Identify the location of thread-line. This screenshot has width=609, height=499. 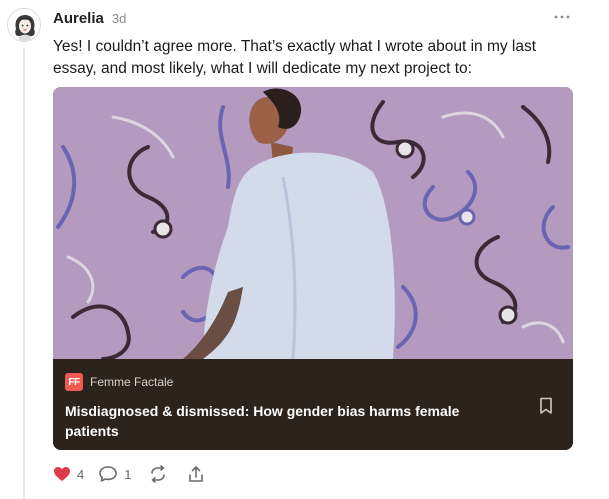
(24, 273).